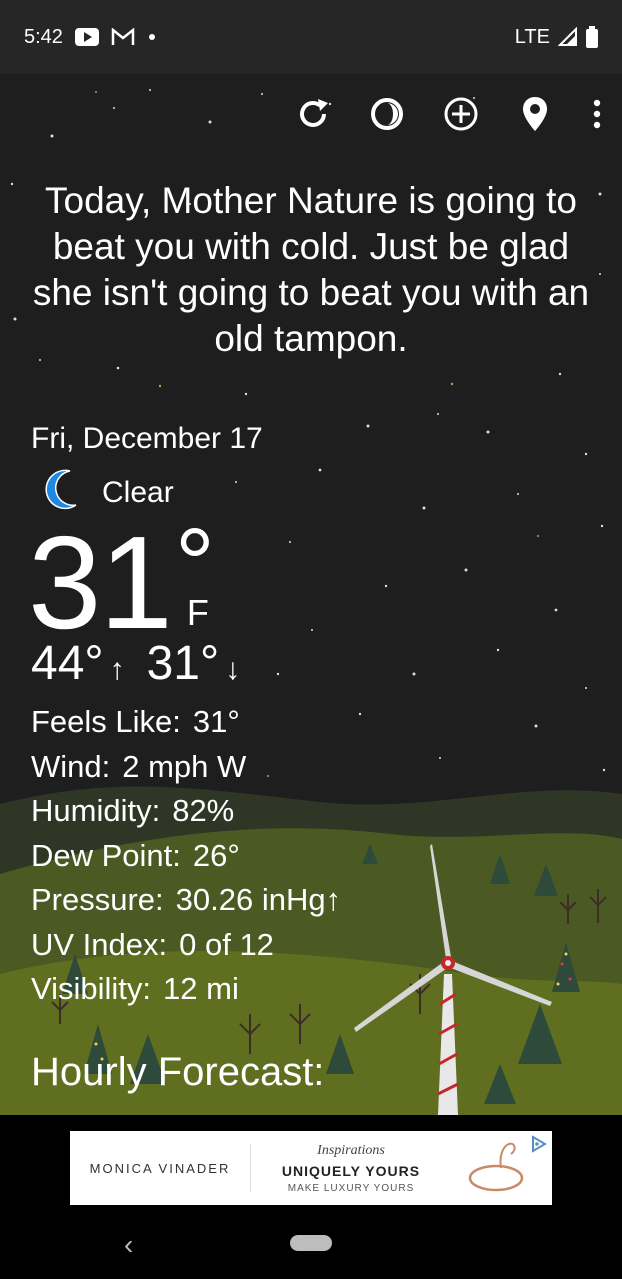 This screenshot has height=1279, width=622. What do you see at coordinates (203, 810) in the screenshot?
I see `detail-value: 82%` at bounding box center [203, 810].